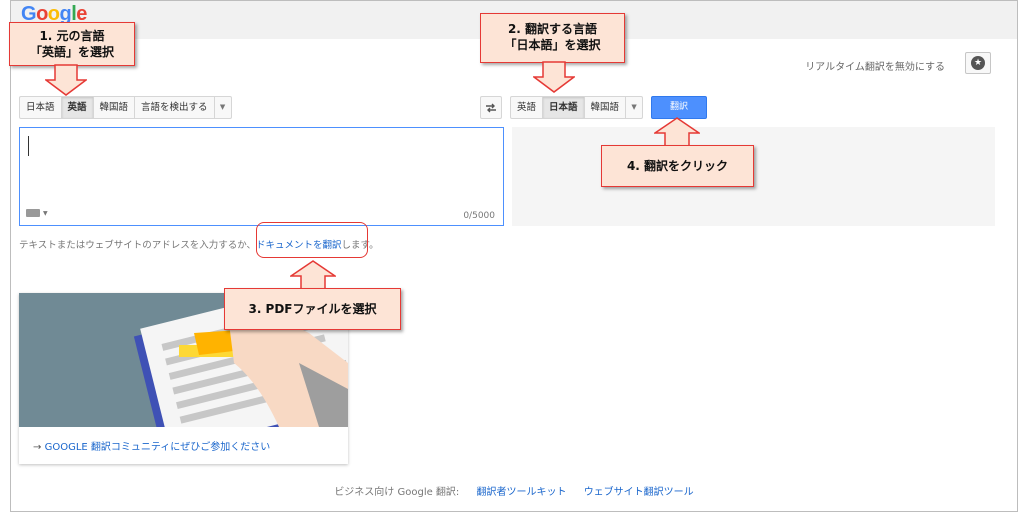  What do you see at coordinates (72, 36) in the screenshot?
I see `callout-1-line1: 1. 元の言語` at bounding box center [72, 36].